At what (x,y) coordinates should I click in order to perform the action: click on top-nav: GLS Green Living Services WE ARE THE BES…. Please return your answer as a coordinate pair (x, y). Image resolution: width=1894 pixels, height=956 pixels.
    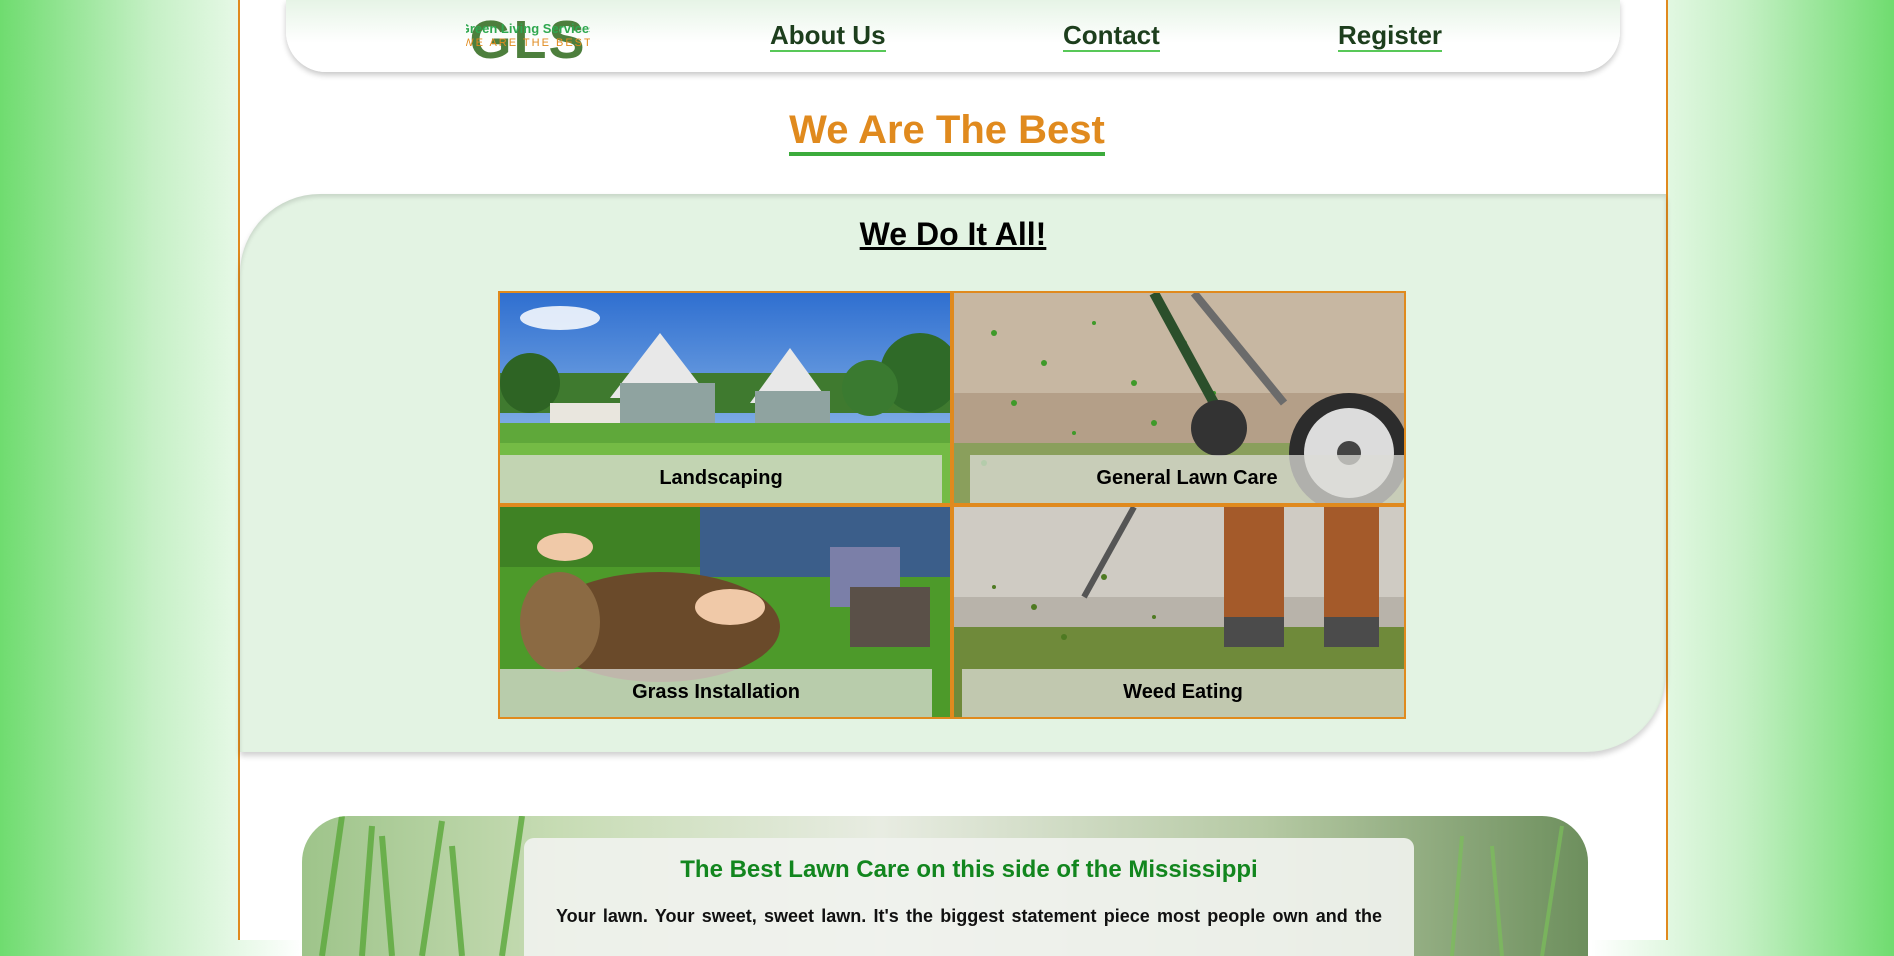
    Looking at the image, I should click on (953, 36).